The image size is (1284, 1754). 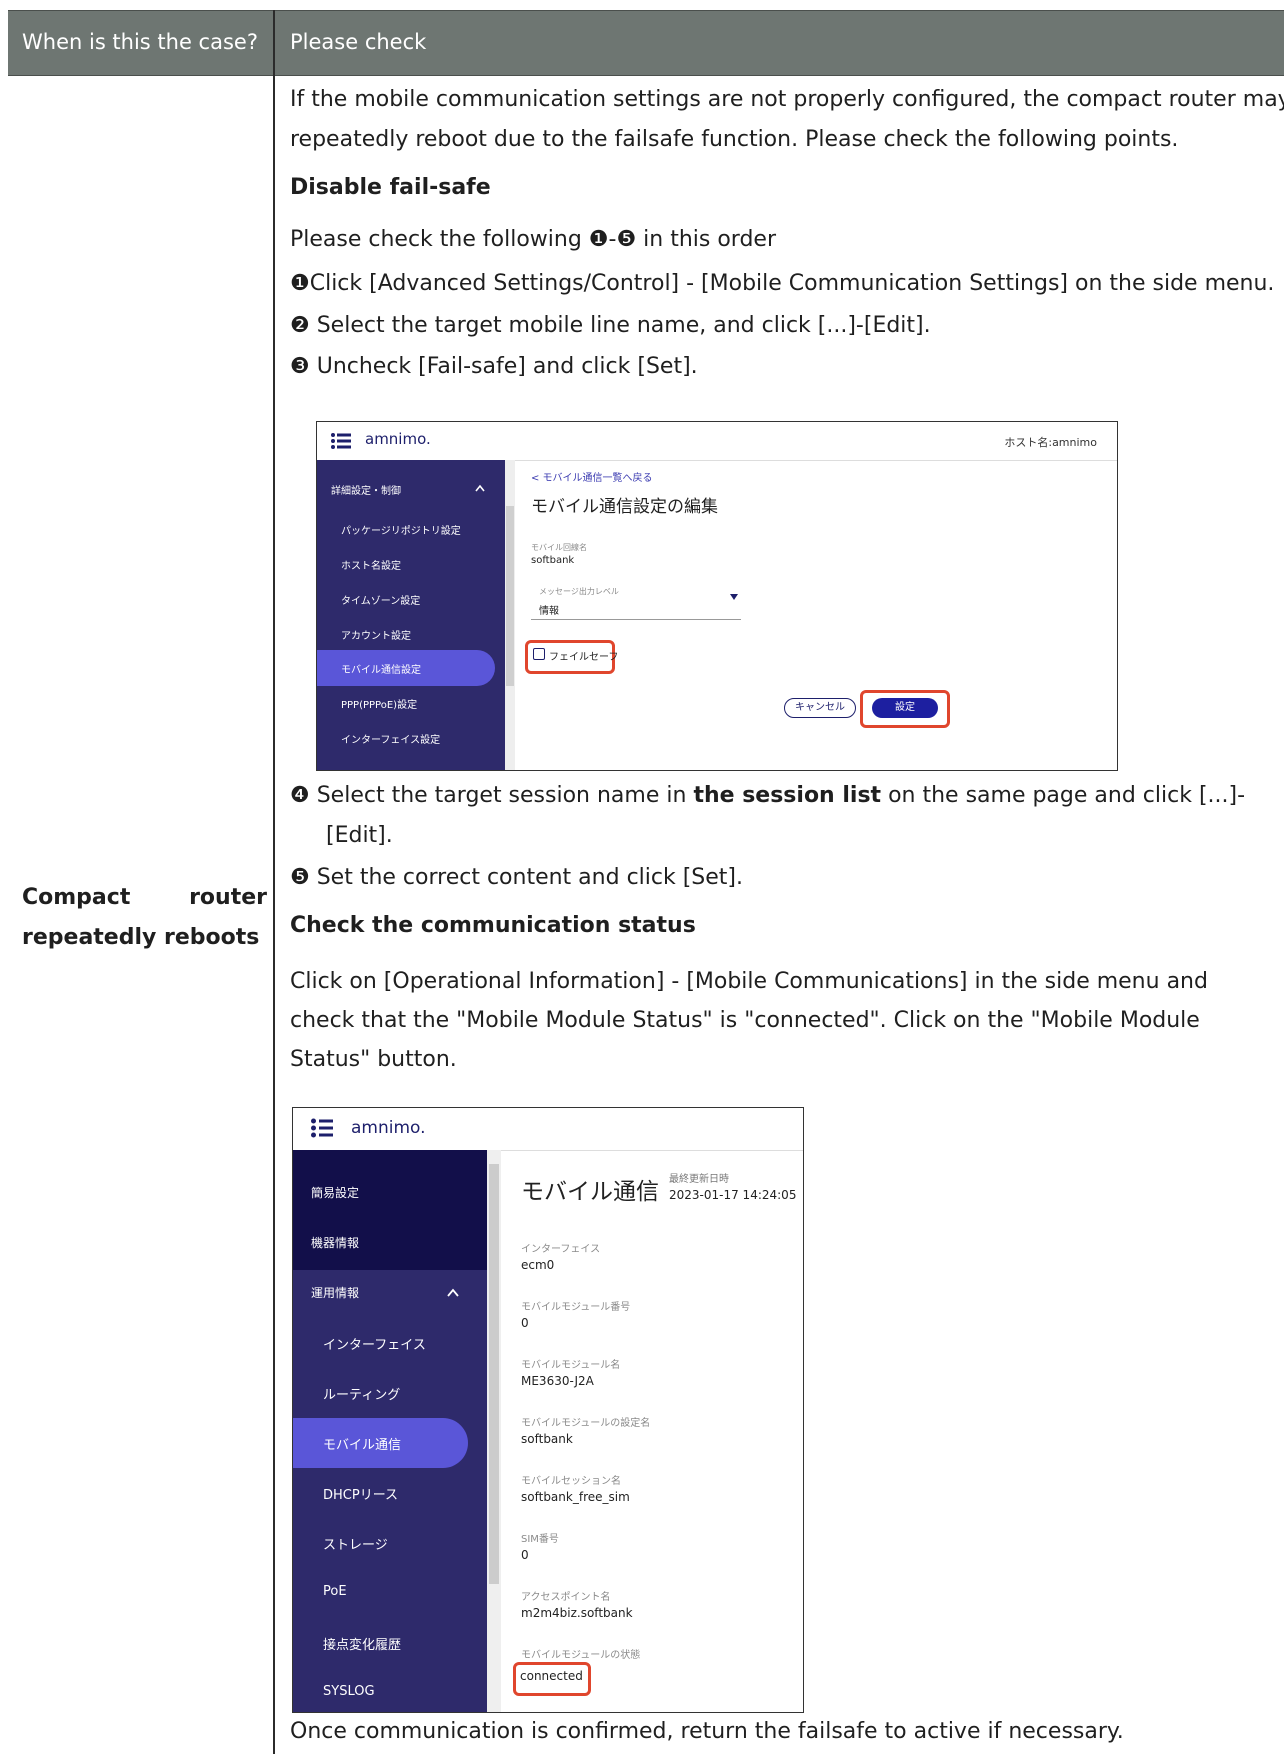 I want to click on field-value-session-name: softbank_free_sim, so click(x=575, y=1497).